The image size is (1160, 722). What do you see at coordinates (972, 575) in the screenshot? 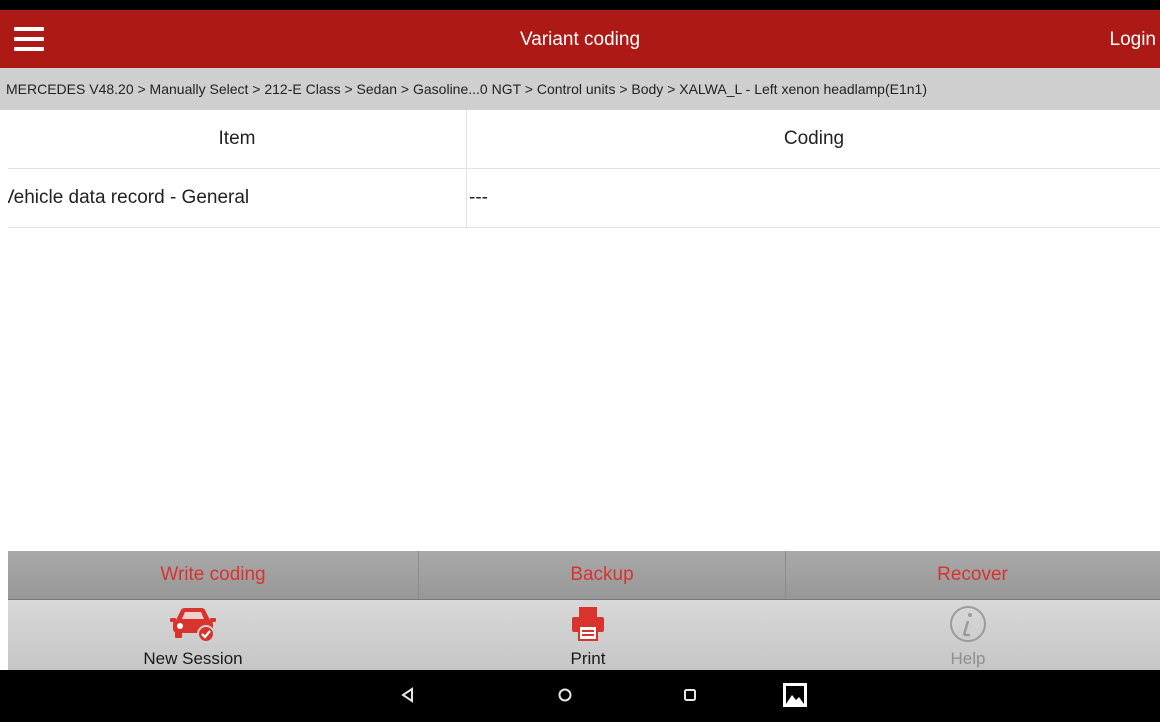
I see `recover-button: Recover` at bounding box center [972, 575].